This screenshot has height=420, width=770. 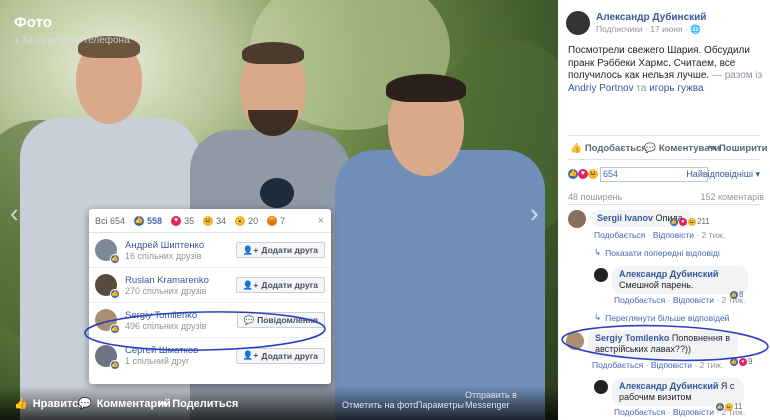 What do you see at coordinates (651, 17) in the screenshot?
I see `author-name: Александр Дубинский` at bounding box center [651, 17].